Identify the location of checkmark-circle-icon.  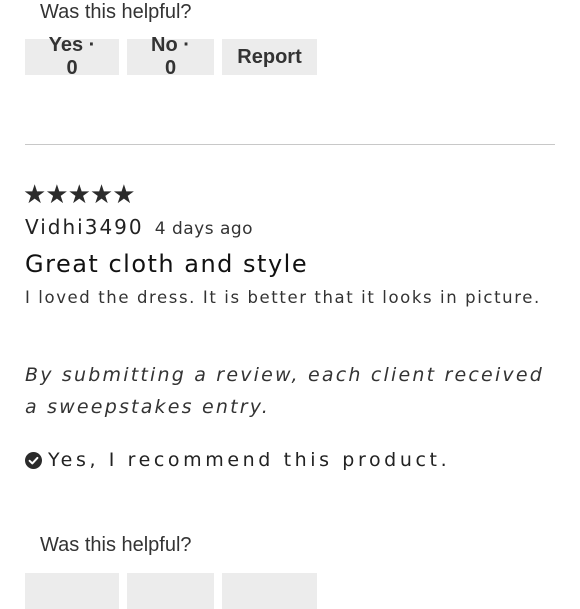
(33, 460).